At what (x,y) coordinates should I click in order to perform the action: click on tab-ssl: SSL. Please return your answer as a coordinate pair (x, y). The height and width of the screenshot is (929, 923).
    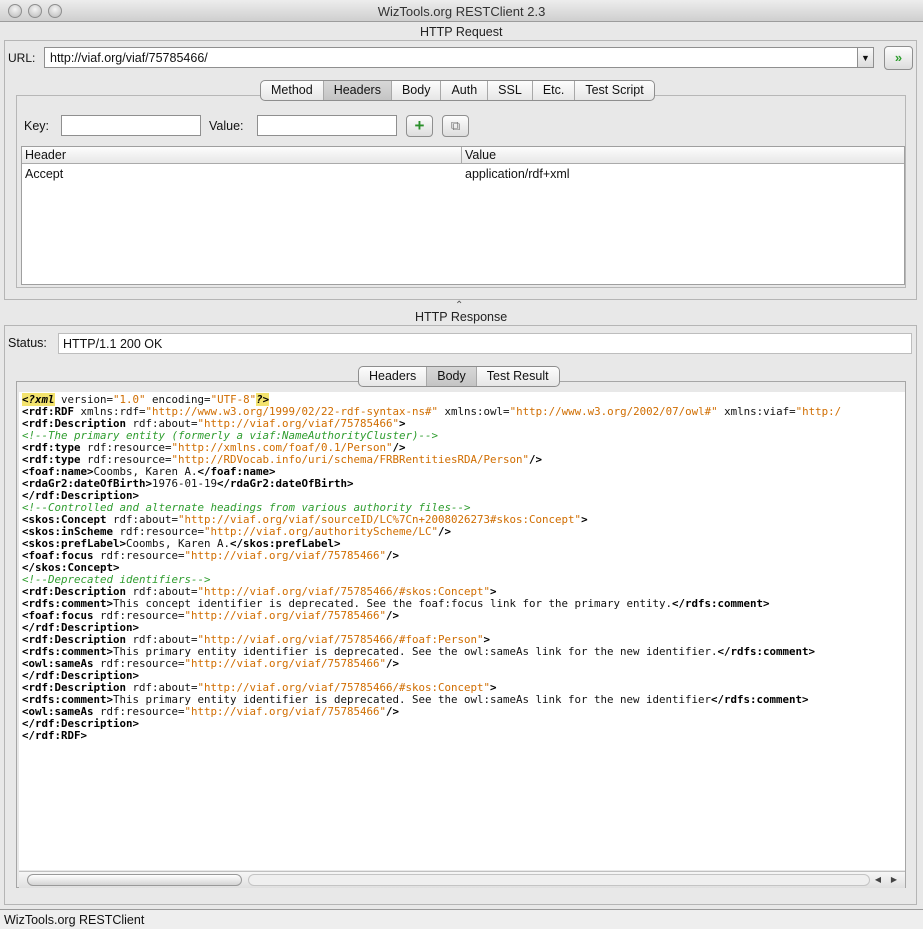
    Looking at the image, I should click on (510, 90).